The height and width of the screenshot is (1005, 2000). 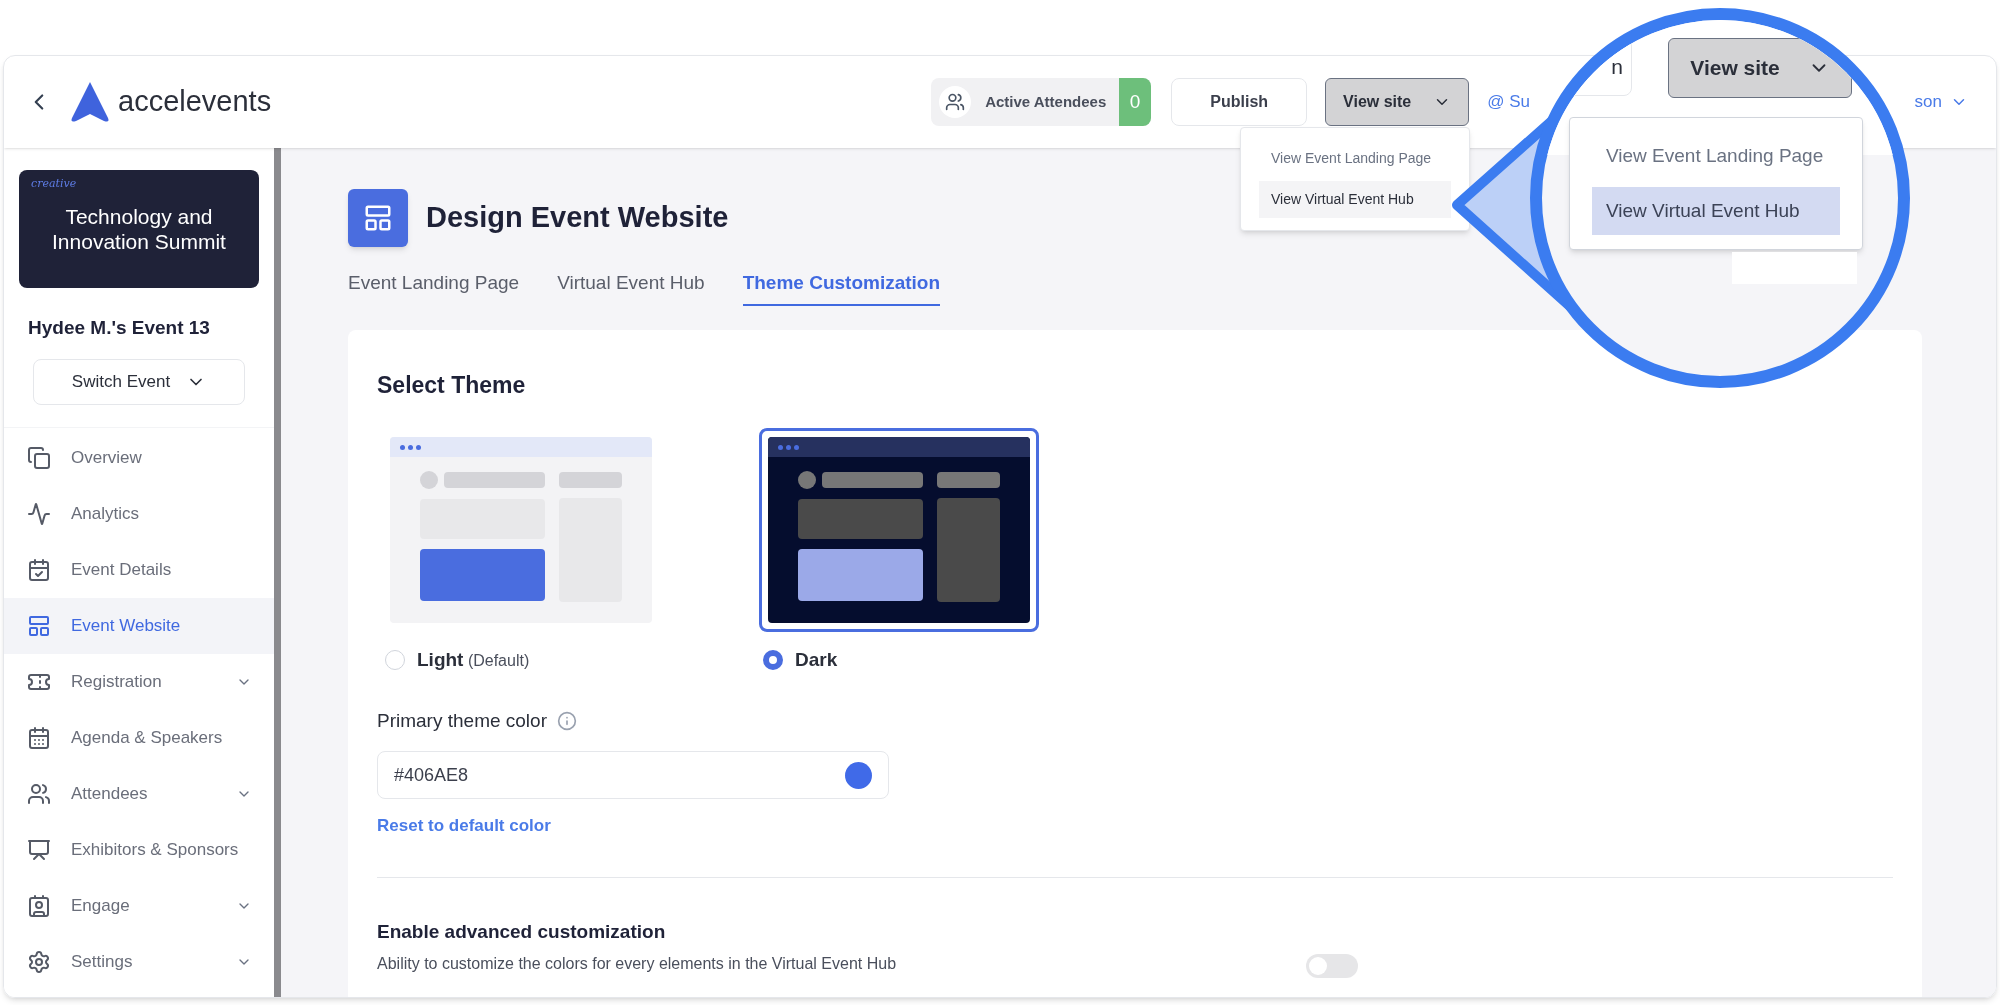 I want to click on toggle-switch, so click(x=1332, y=966).